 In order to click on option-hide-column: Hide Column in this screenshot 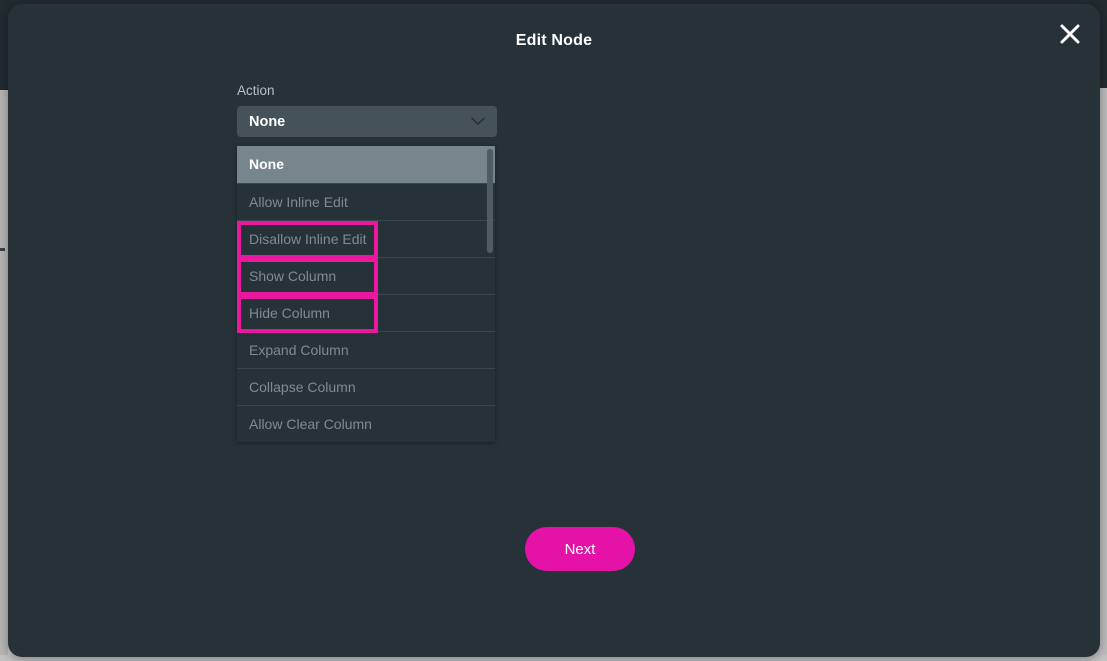, I will do `click(366, 312)`.